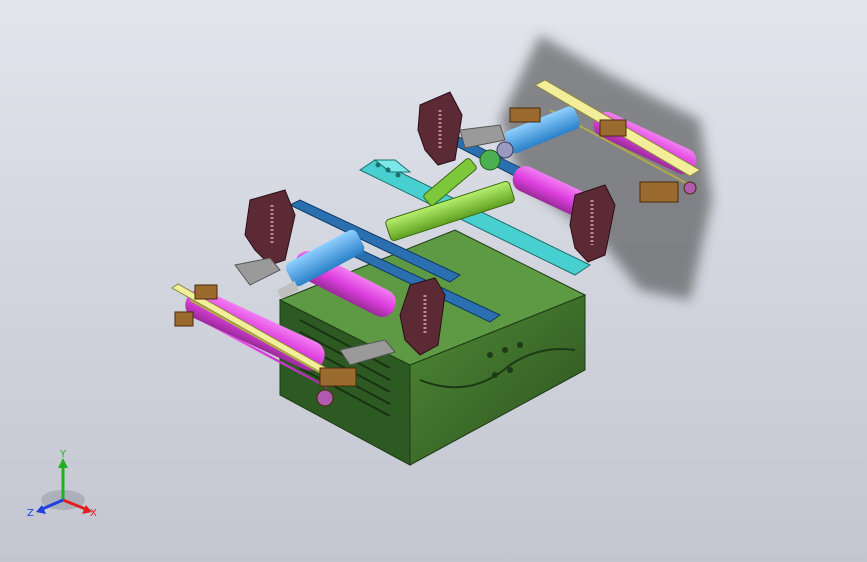 The width and height of the screenshot is (867, 562). What do you see at coordinates (592, 223) in the screenshot?
I see `bracket-right-front` at bounding box center [592, 223].